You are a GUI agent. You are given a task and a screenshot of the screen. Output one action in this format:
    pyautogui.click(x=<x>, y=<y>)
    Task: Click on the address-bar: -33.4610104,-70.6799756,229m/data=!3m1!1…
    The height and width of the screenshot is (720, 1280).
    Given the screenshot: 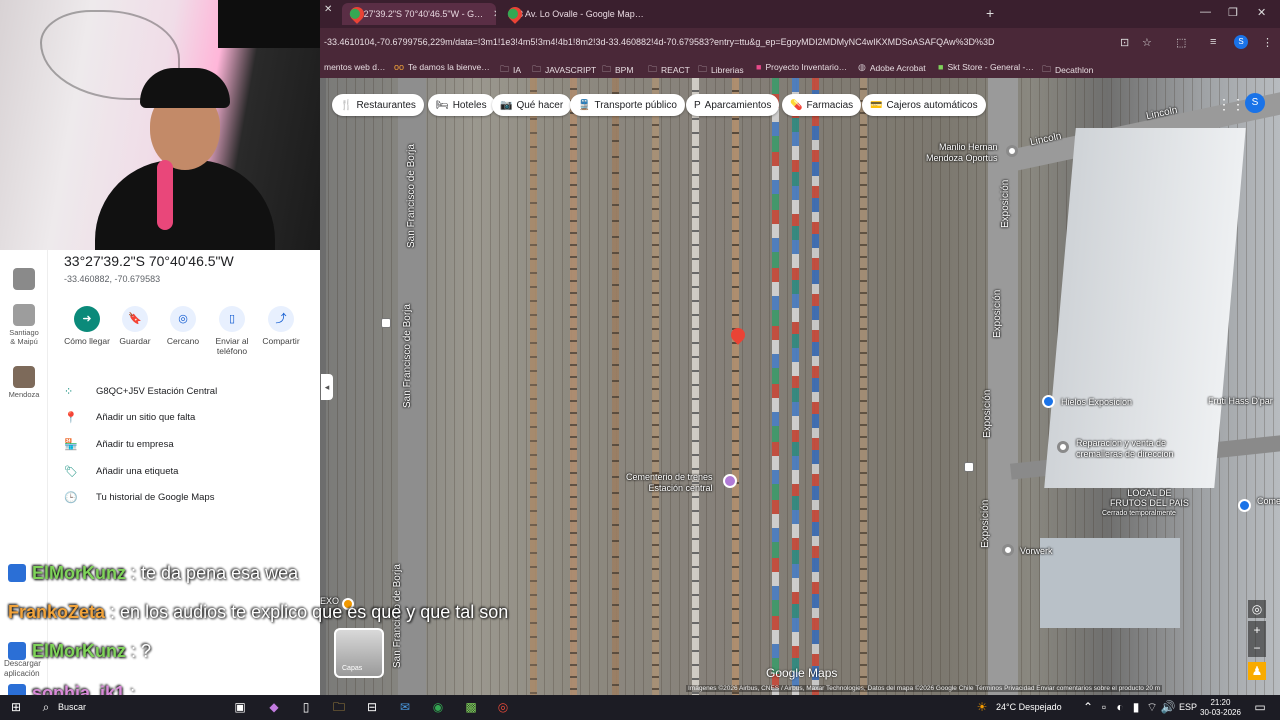 What is the action you would take?
    pyautogui.click(x=800, y=42)
    